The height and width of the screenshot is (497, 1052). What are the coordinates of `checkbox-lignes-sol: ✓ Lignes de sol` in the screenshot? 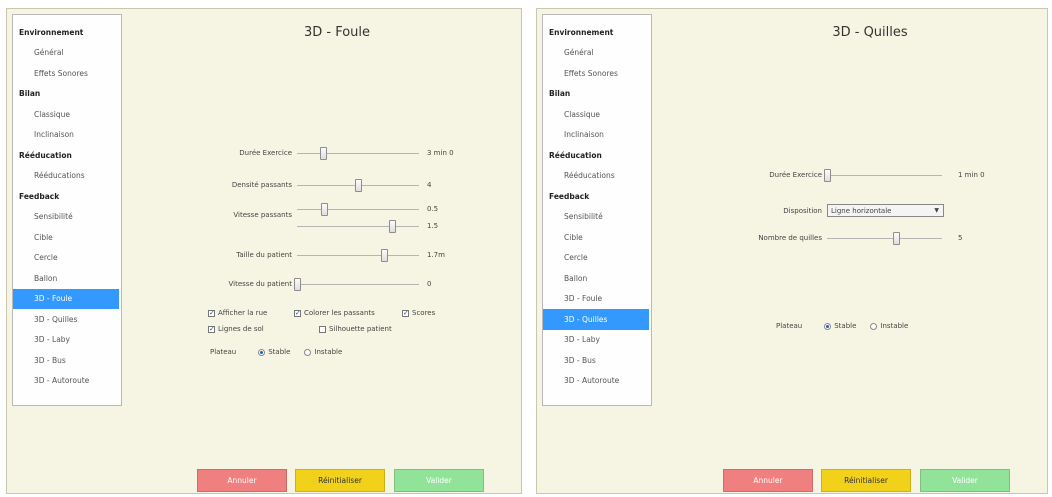 It's located at (236, 329).